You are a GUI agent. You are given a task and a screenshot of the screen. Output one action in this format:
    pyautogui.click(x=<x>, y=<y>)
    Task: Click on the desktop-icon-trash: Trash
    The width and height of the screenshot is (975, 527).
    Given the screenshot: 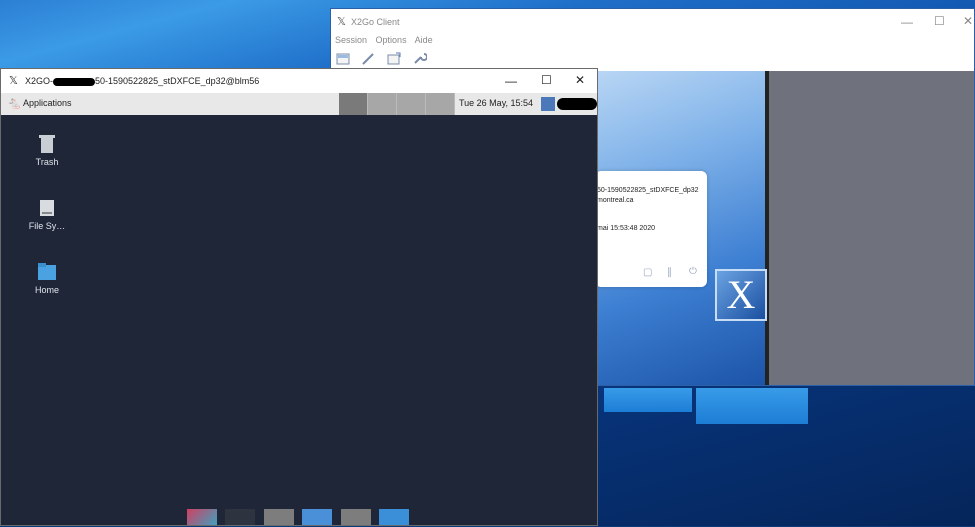 What is the action you would take?
    pyautogui.click(x=47, y=150)
    